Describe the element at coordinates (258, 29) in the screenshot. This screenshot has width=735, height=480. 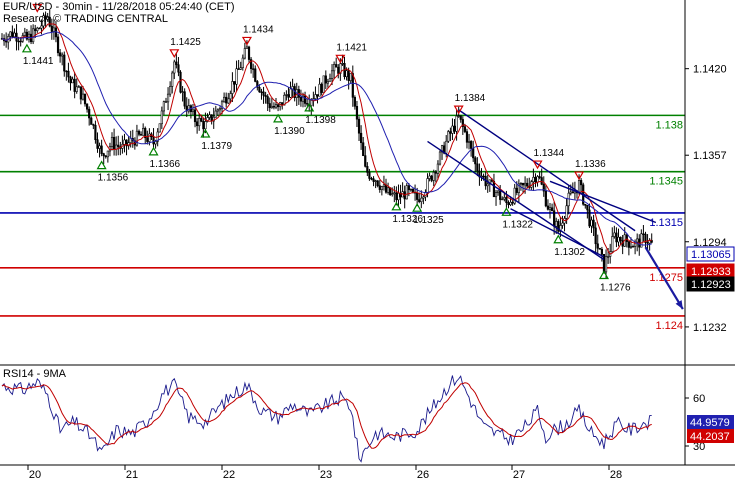
I see `swing-high-label: 1.1434` at that location.